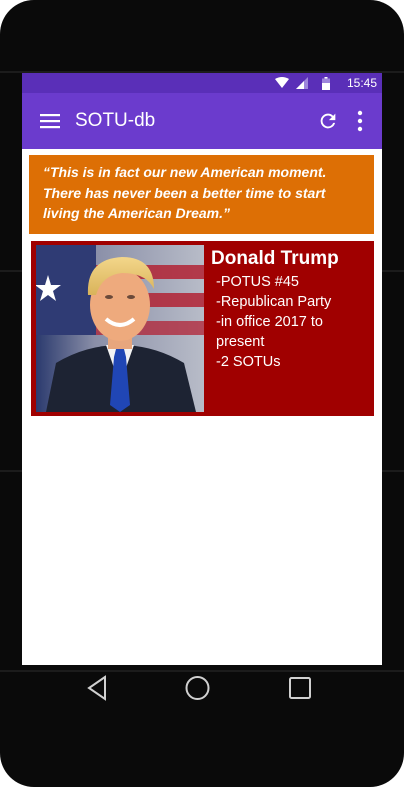  What do you see at coordinates (257, 282) in the screenshot?
I see `president-detail: -POTUS #45` at bounding box center [257, 282].